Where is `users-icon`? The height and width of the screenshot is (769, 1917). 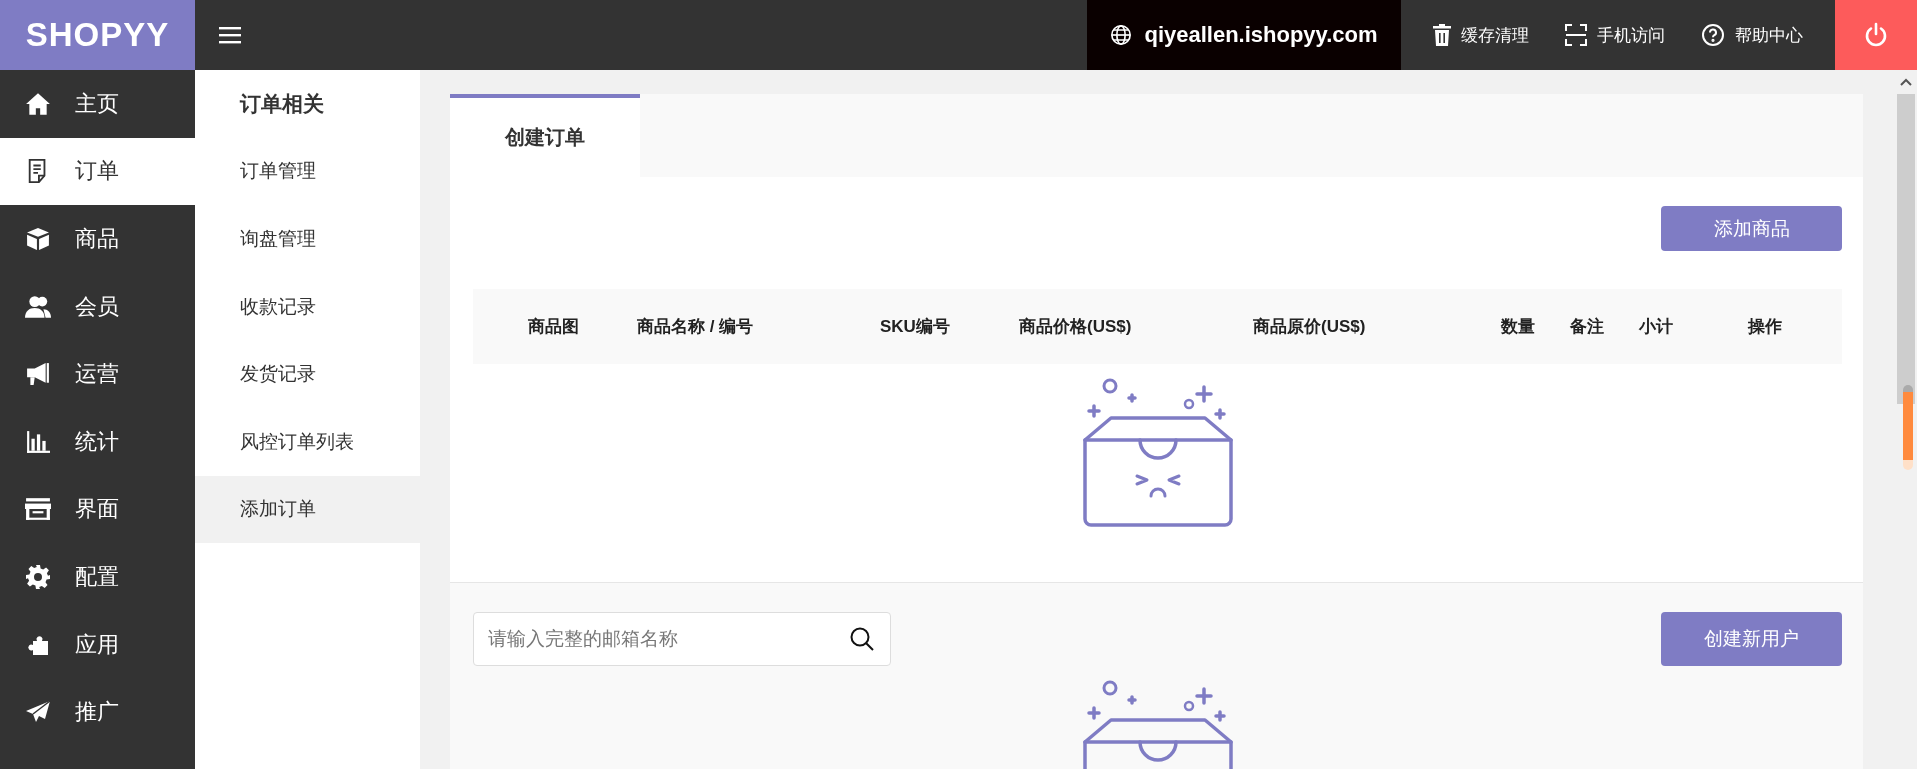
users-icon is located at coordinates (38, 306).